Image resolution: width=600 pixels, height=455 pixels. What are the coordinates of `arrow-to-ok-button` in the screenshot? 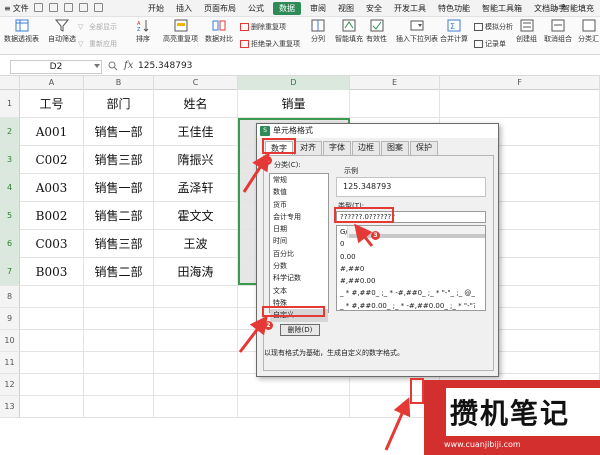 It's located at (397, 424).